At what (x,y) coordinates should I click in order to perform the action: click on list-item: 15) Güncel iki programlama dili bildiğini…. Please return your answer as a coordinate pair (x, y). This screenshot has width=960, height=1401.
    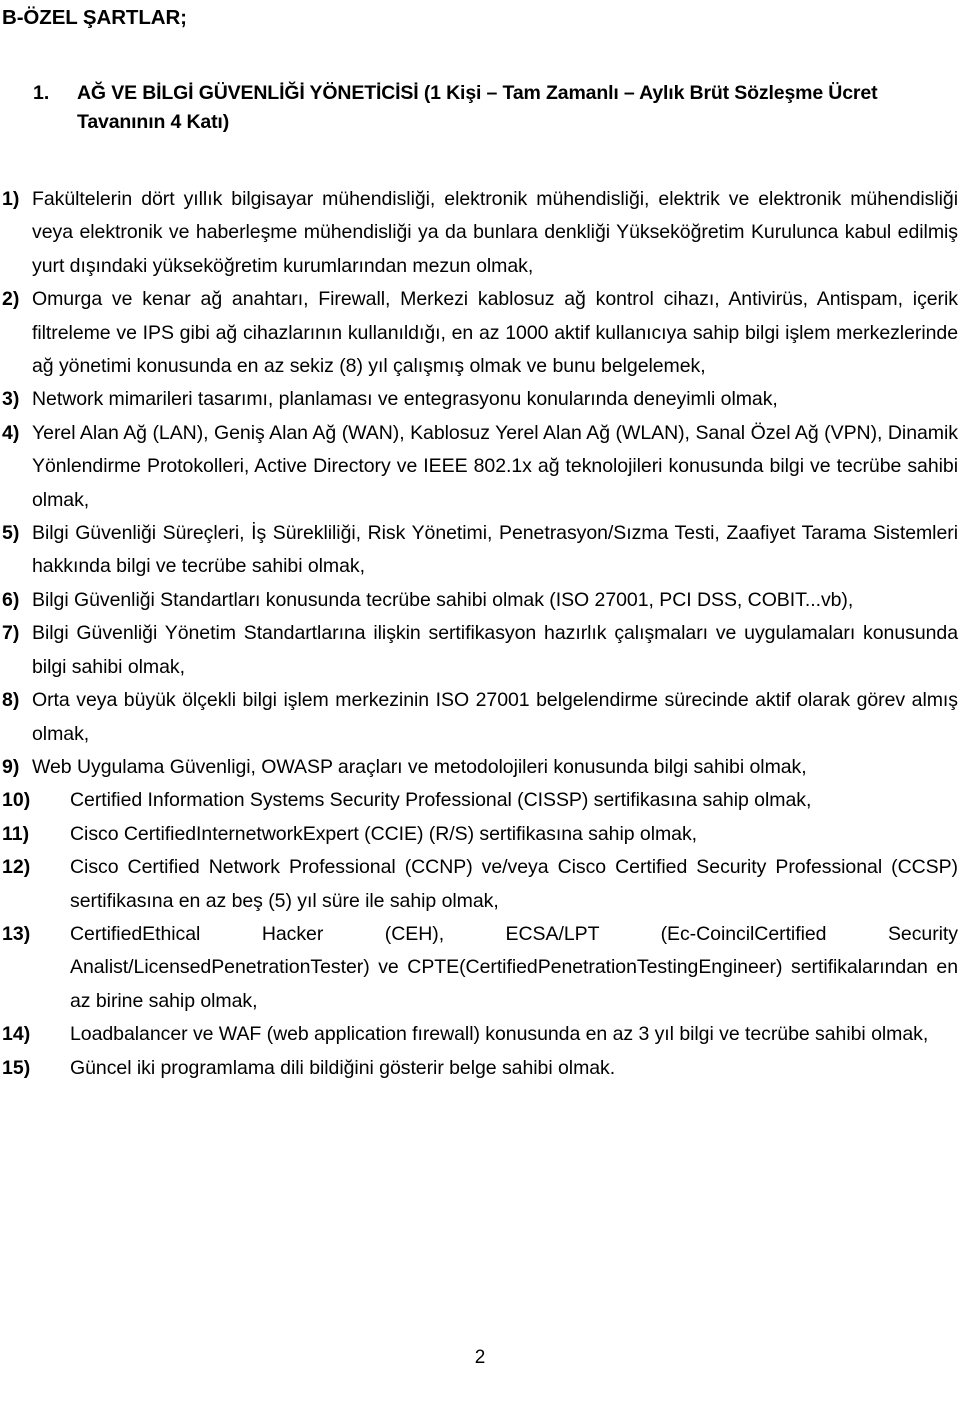
    Looking at the image, I should click on (480, 1068).